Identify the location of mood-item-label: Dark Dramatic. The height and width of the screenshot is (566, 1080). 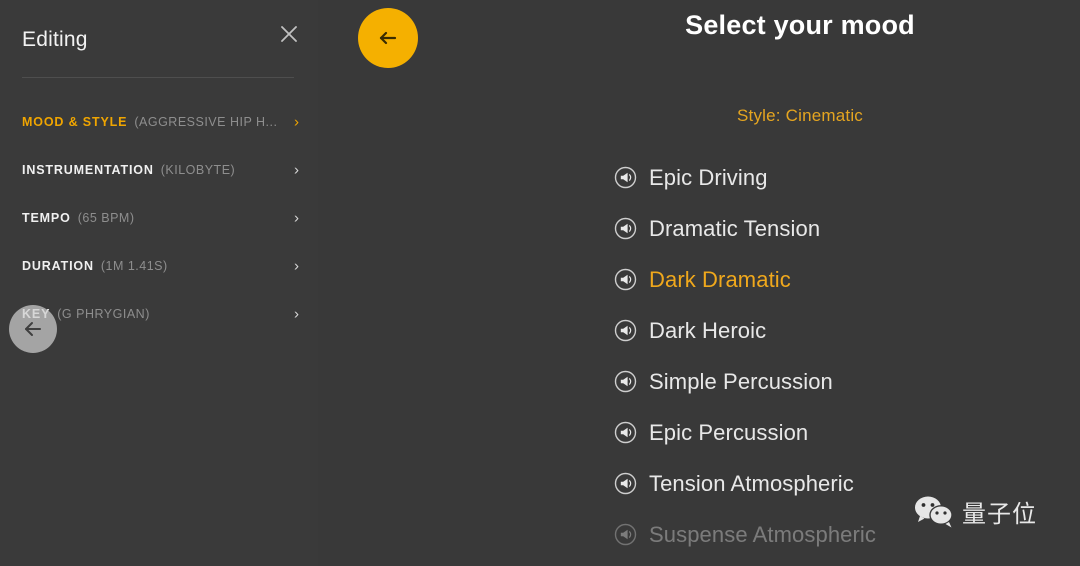
(720, 279).